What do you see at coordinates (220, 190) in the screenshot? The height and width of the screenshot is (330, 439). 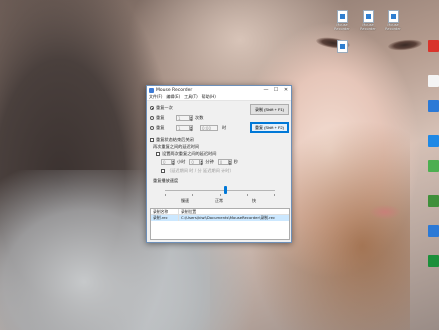 I see `speed-slider-track` at bounding box center [220, 190].